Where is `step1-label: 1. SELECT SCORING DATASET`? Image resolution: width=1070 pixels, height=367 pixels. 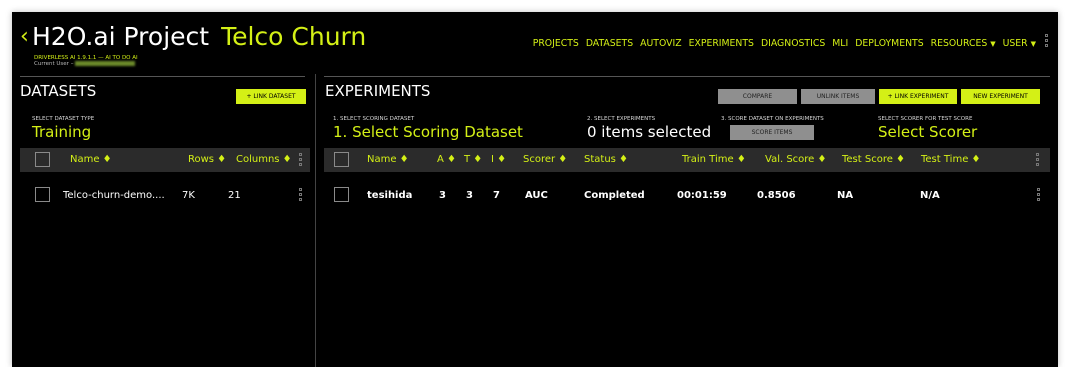
step1-label: 1. SELECT SCORING DATASET is located at coordinates (374, 119).